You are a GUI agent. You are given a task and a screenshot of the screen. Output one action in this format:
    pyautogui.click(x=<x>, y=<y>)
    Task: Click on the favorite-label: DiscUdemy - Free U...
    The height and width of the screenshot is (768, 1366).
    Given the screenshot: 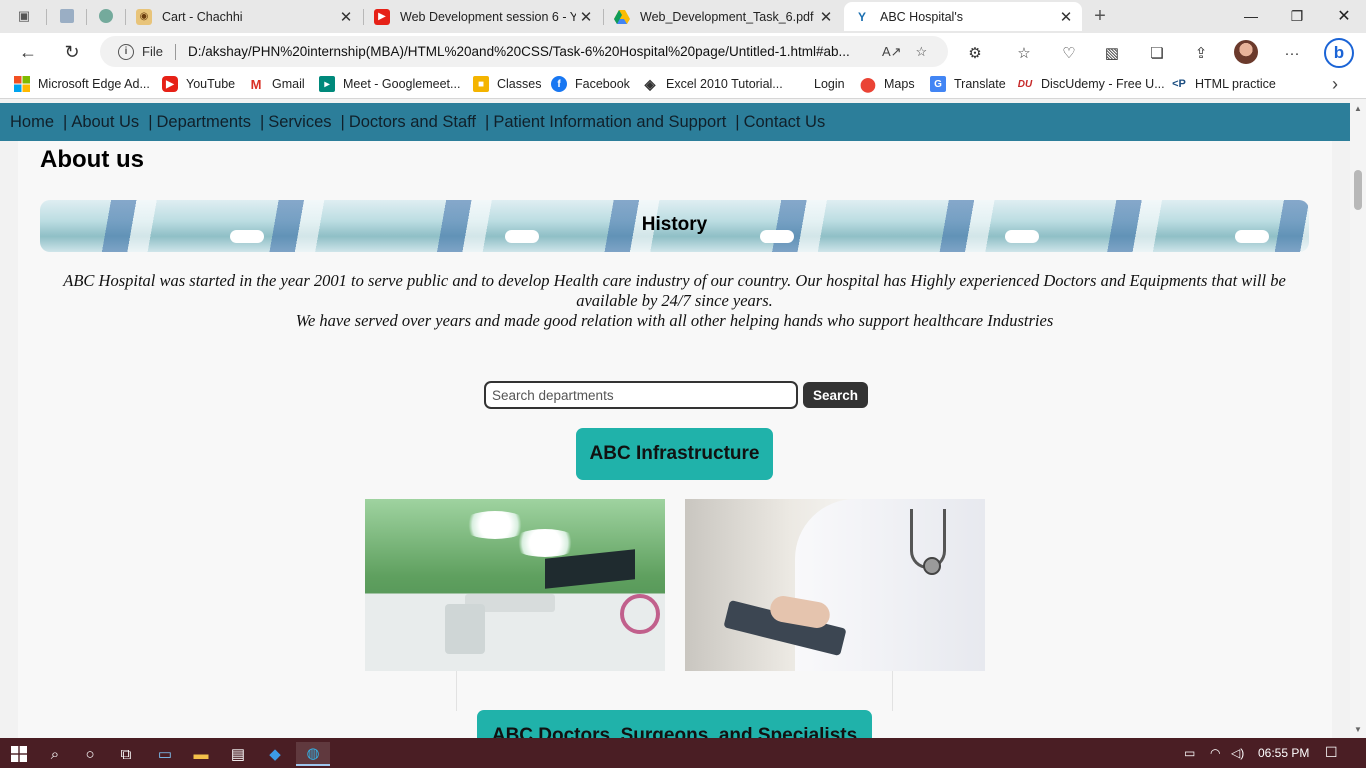 What is the action you would take?
    pyautogui.click(x=1103, y=84)
    